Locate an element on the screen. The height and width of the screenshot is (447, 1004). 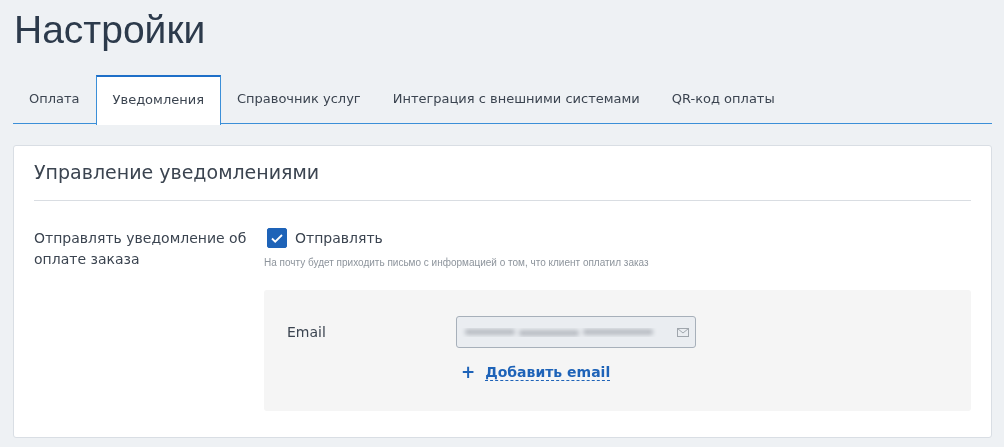
tab: Уведомления is located at coordinates (158, 100).